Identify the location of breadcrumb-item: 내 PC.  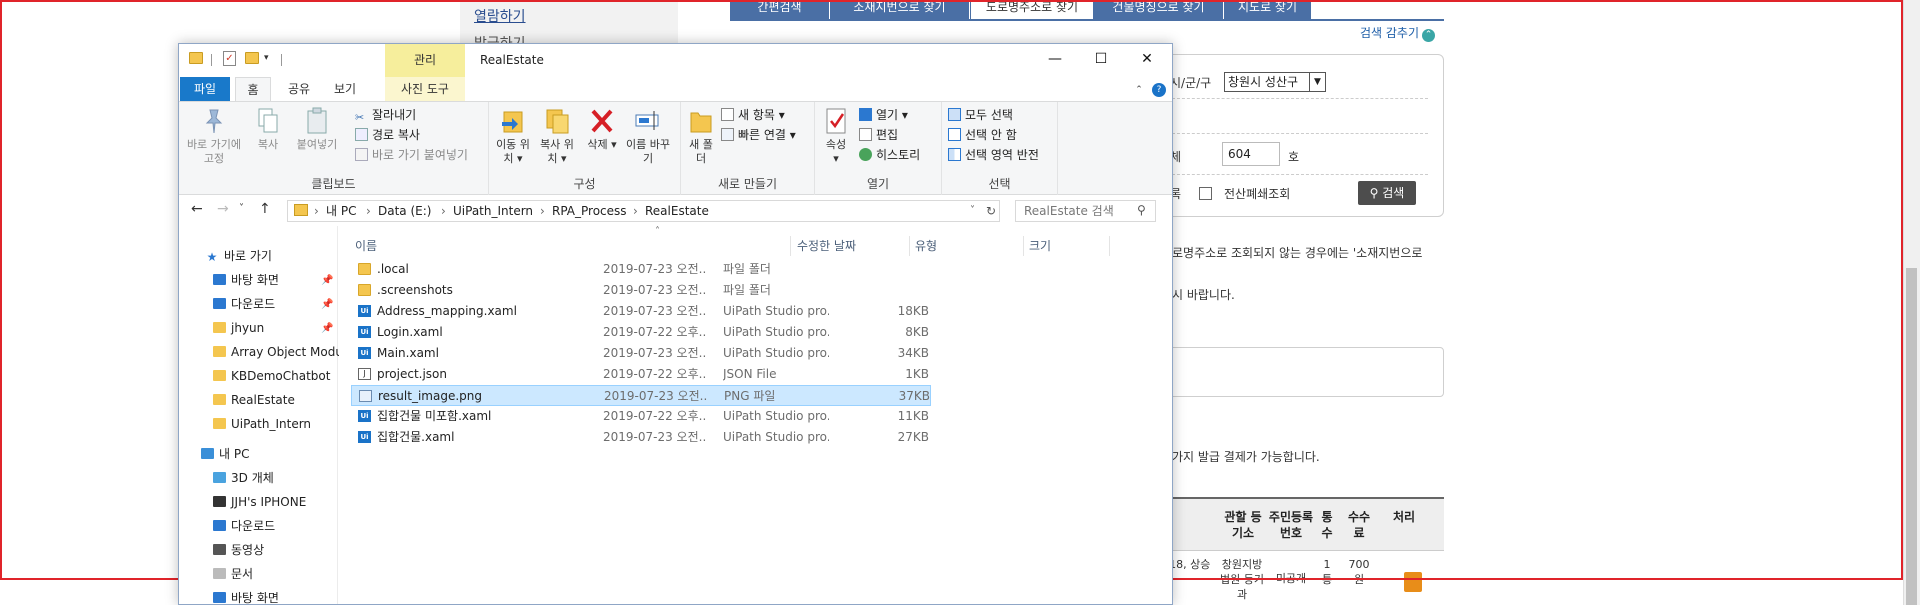
(341, 211).